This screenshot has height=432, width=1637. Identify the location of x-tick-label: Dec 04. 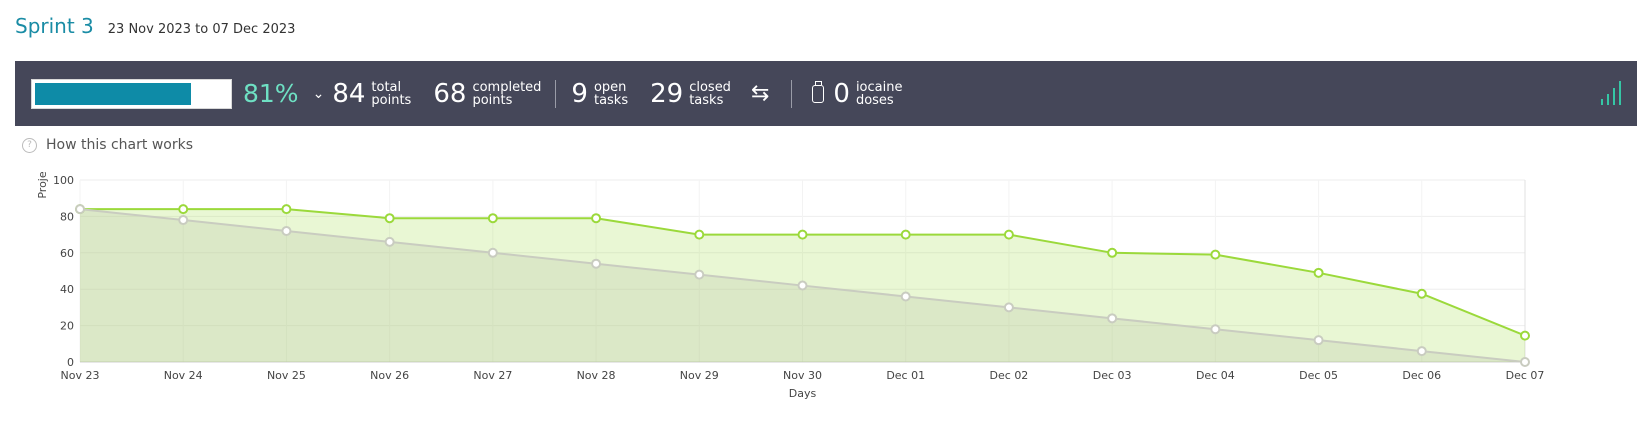
(1215, 375).